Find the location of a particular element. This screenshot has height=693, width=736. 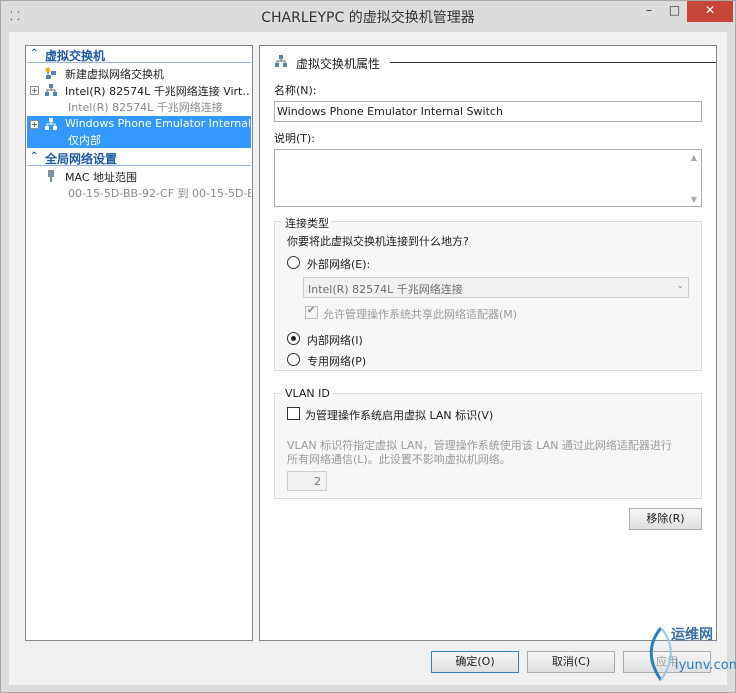

private-network-label: 专用网络(P) is located at coordinates (336, 361).